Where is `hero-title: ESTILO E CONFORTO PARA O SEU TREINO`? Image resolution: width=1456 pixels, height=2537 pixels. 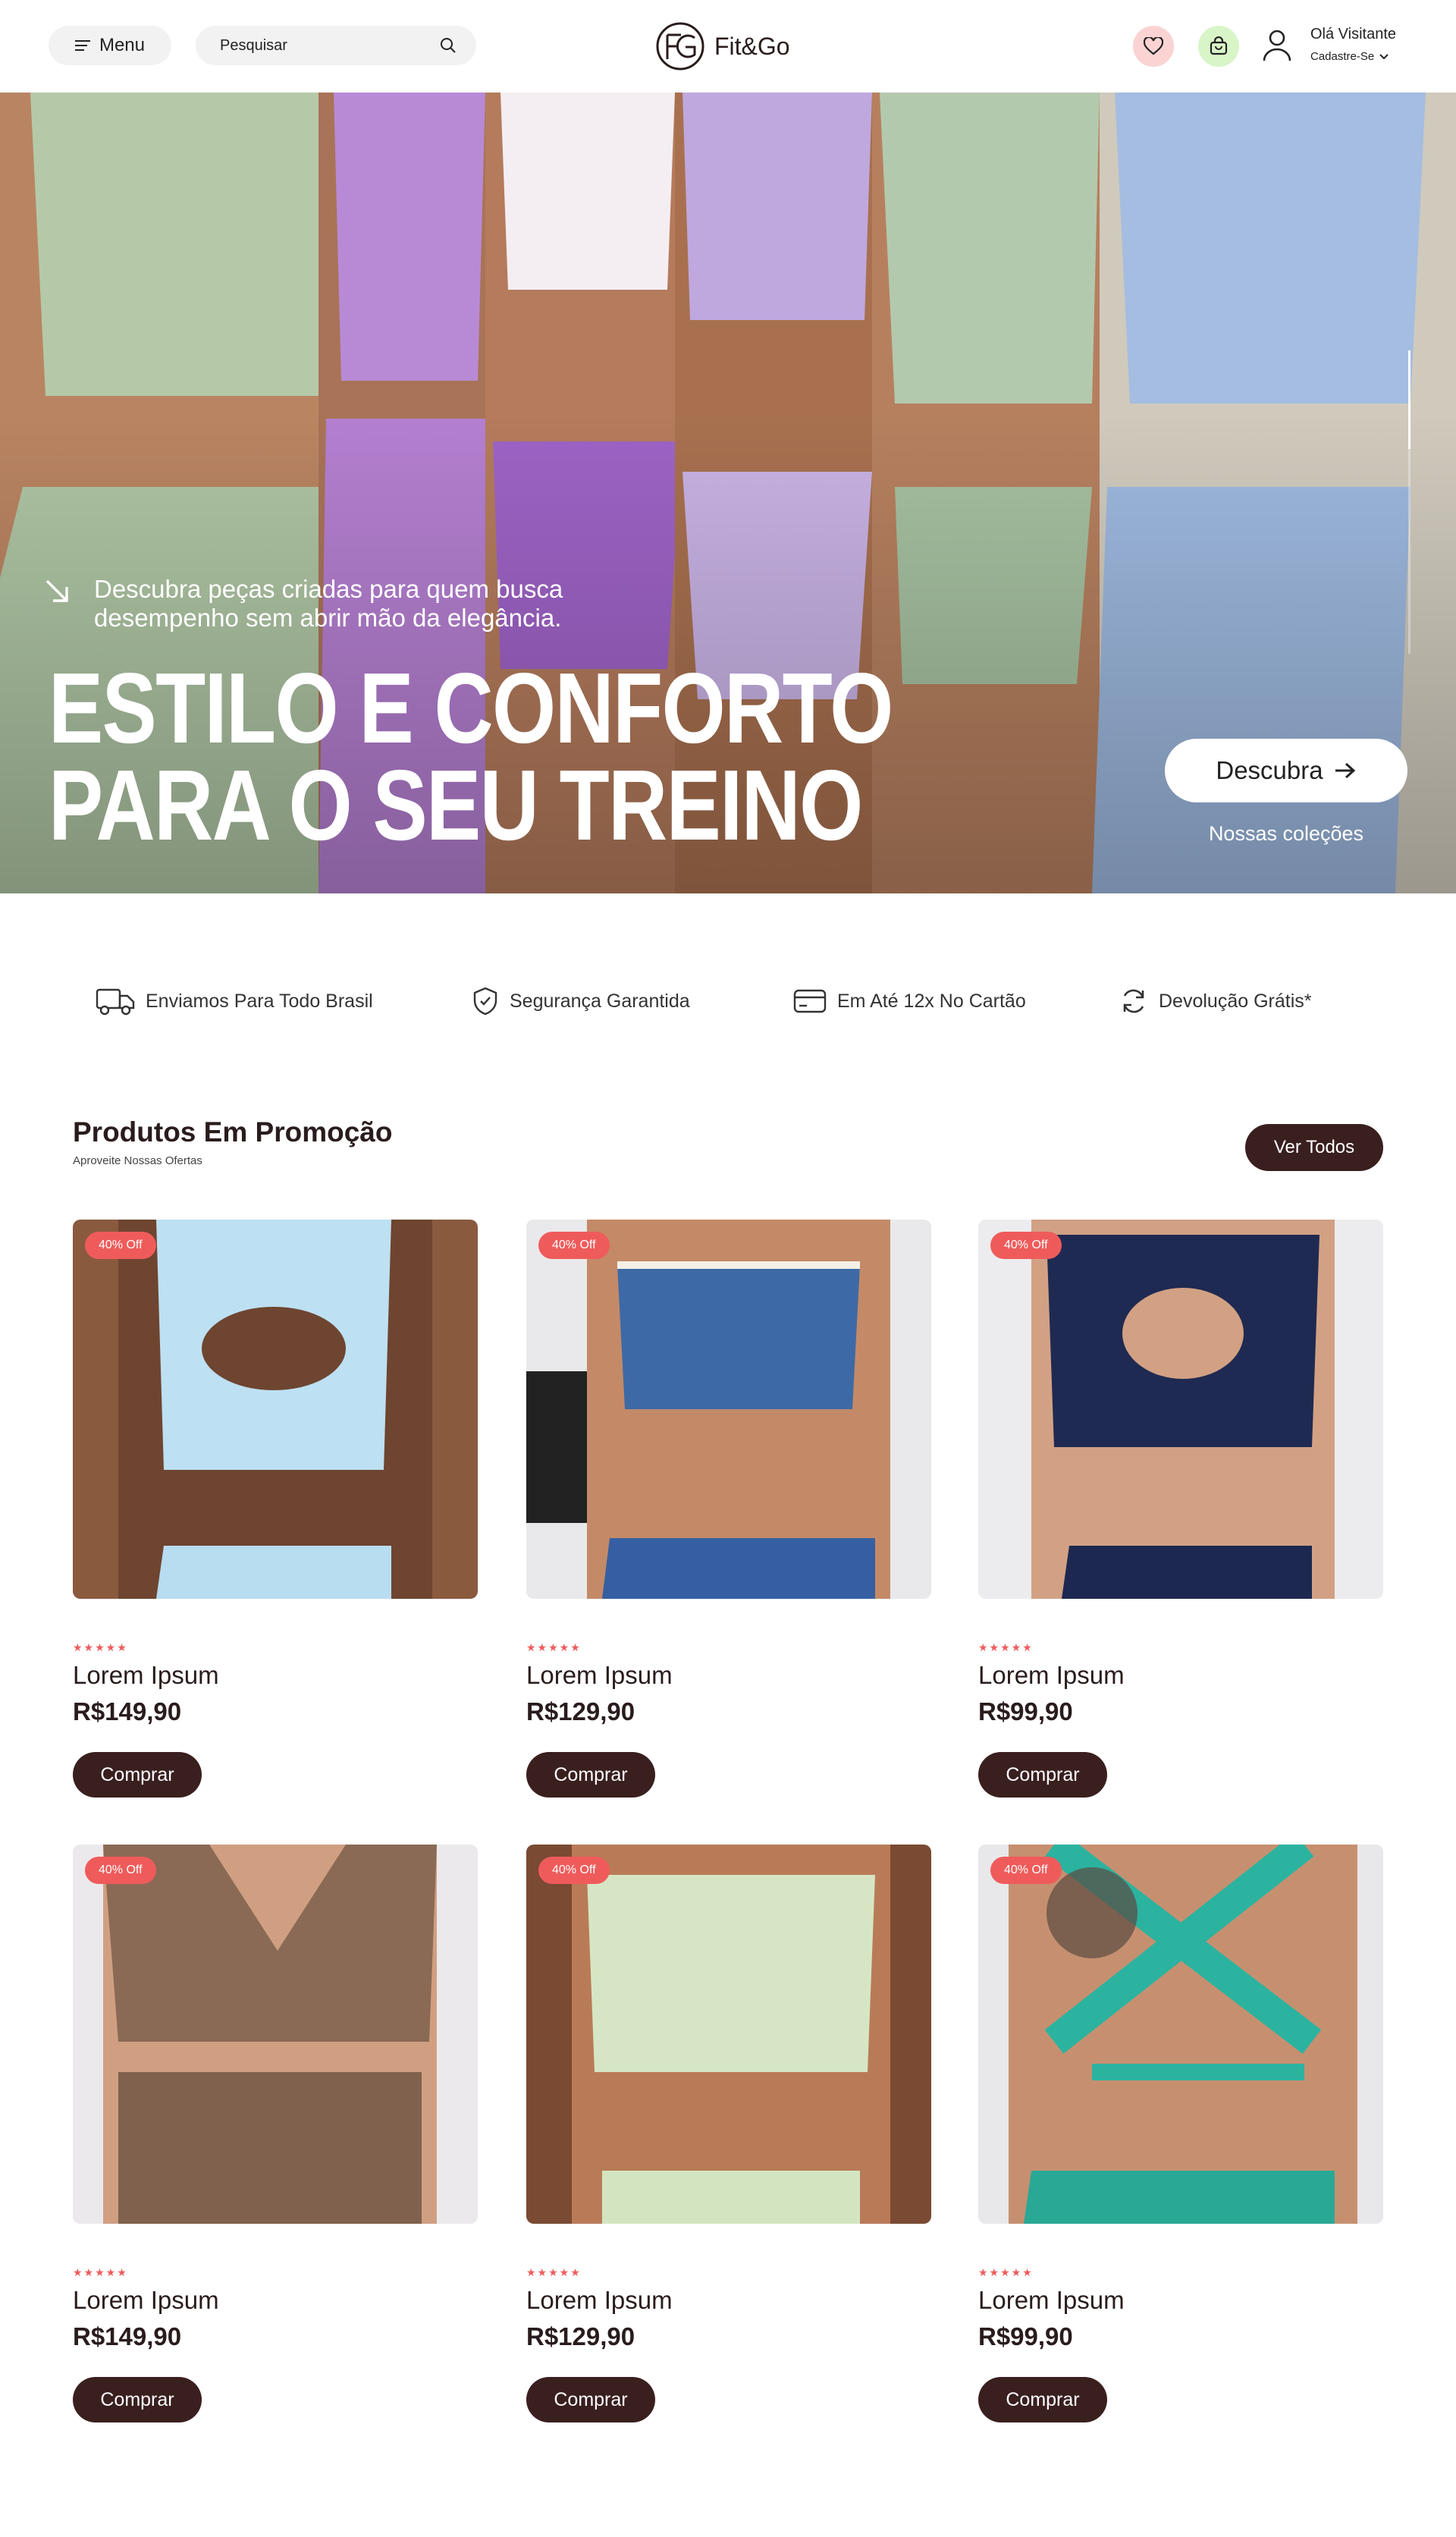
hero-title: ESTILO E CONFORTO PARA O SEU TREINO is located at coordinates (471, 756).